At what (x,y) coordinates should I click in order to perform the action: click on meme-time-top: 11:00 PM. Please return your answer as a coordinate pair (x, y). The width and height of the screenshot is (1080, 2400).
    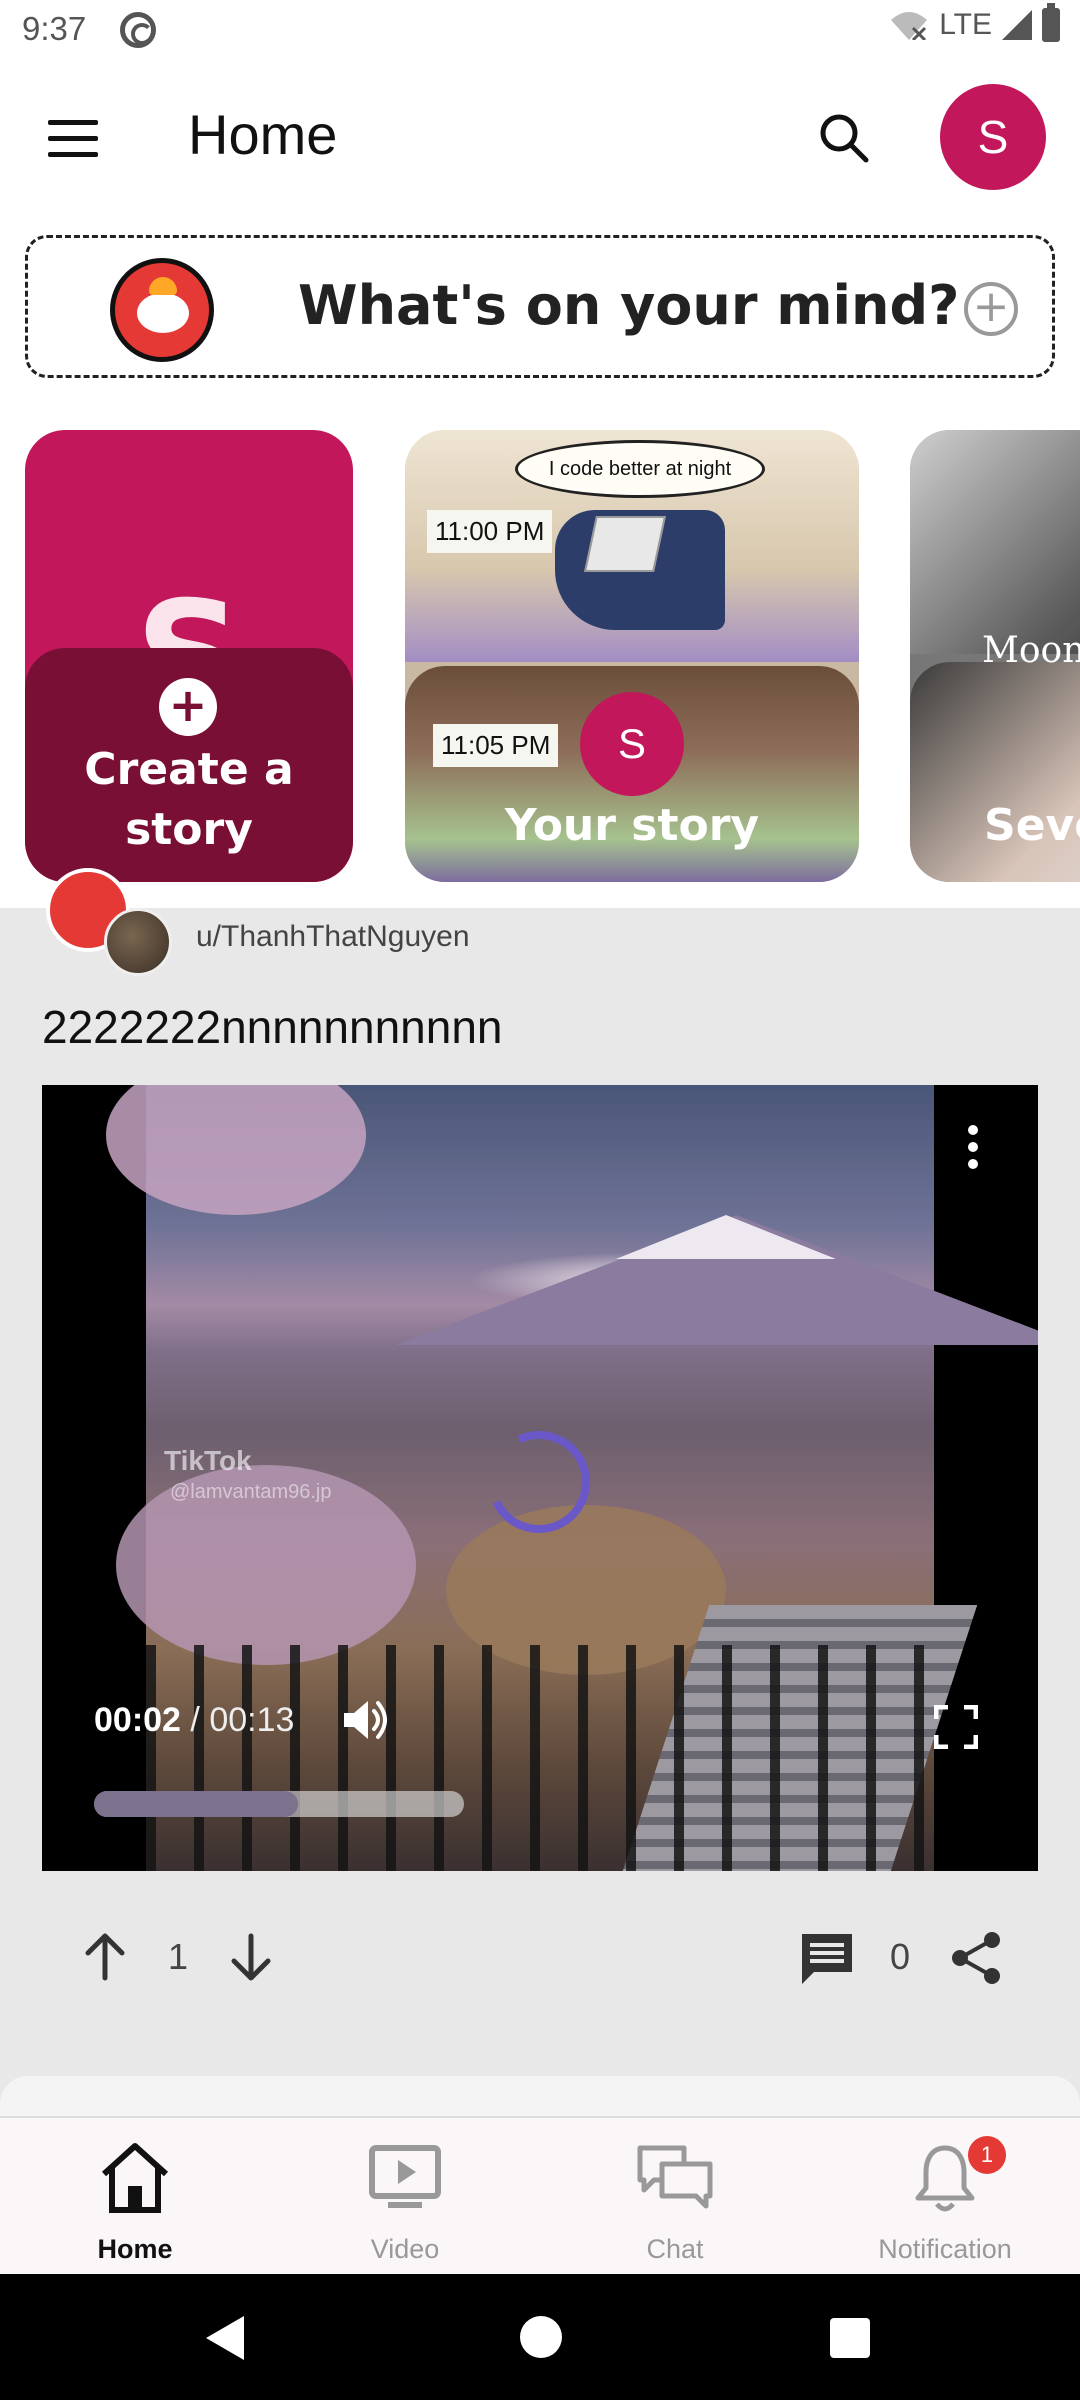
    Looking at the image, I should click on (490, 531).